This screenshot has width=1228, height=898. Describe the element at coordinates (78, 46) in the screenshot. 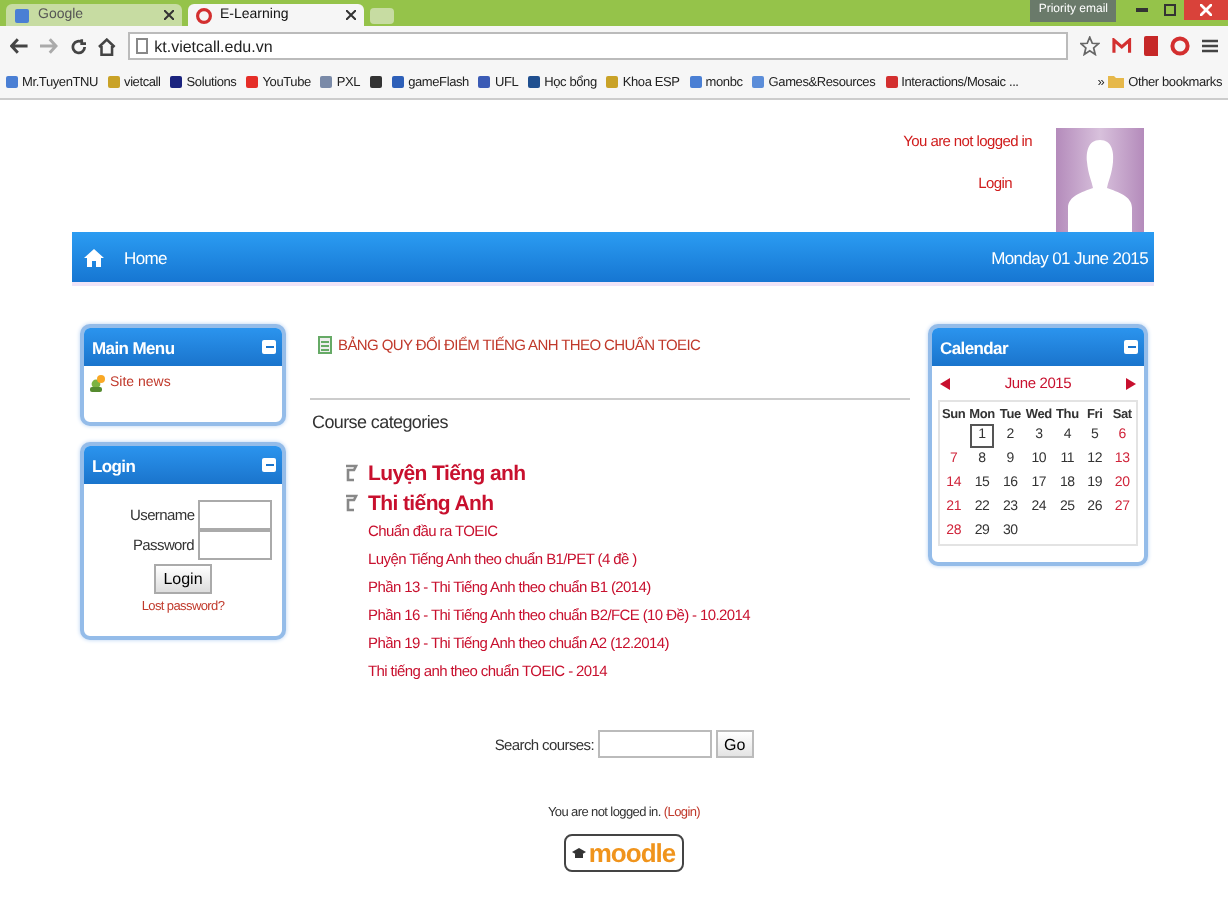

I see `reload-icon` at that location.